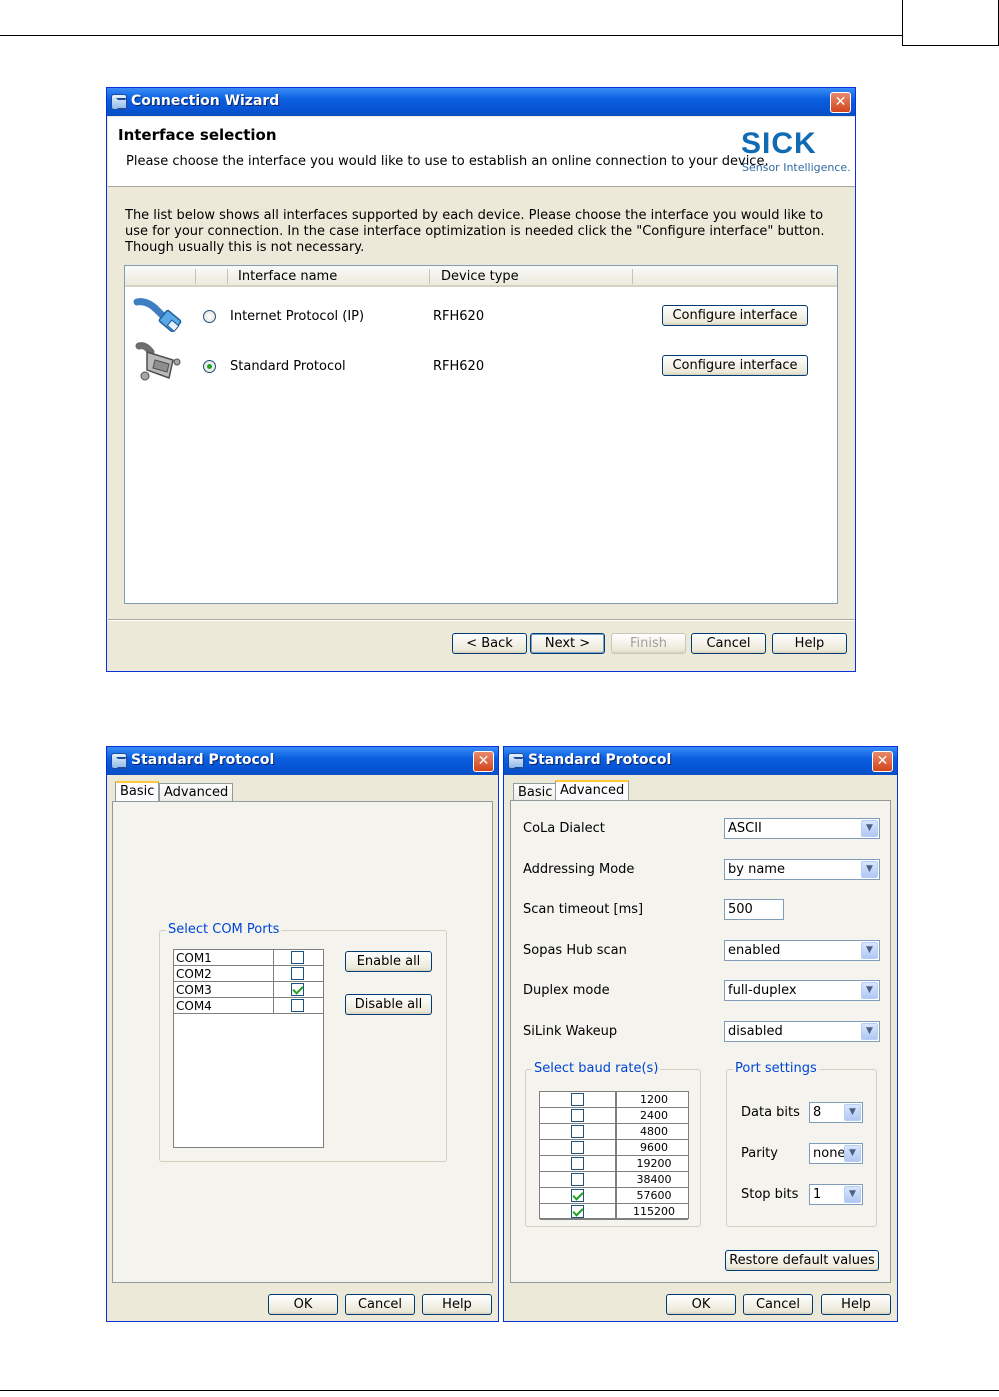  What do you see at coordinates (302, 761) in the screenshot?
I see `basic-titlebar: Standard Protocol ✕` at bounding box center [302, 761].